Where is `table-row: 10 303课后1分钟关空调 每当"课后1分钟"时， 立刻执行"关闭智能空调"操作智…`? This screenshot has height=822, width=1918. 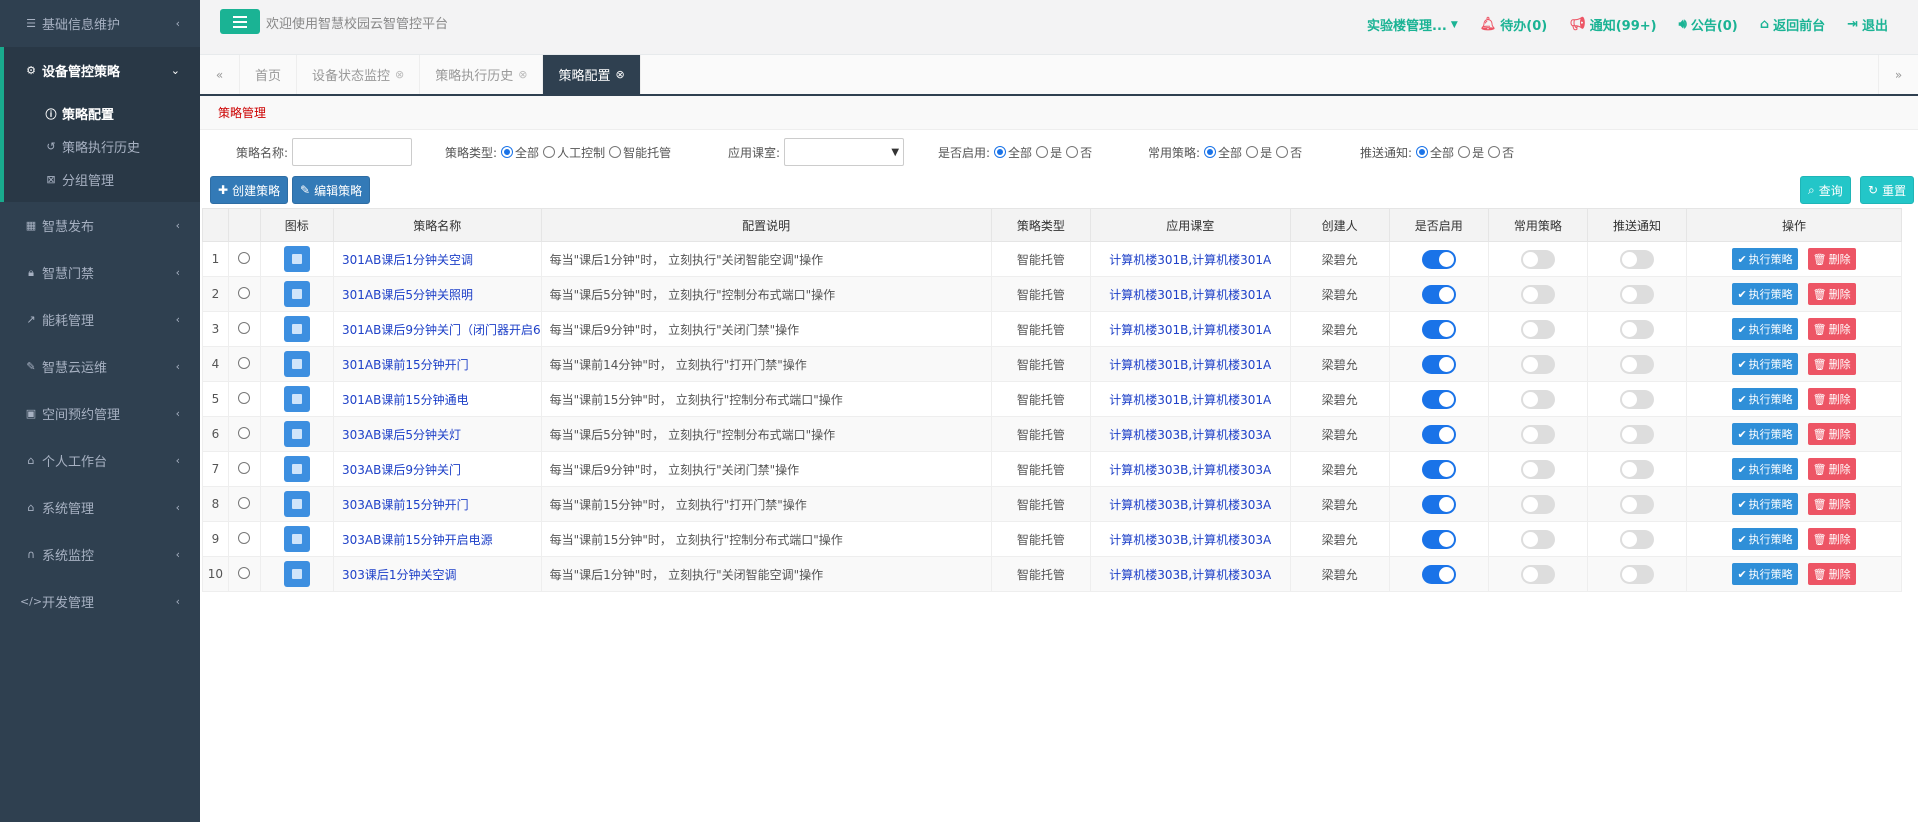
table-row: 10 303课后1分钟关空调 每当"课后1分钟"时， 立刻执行"关闭智能空调"操作智… is located at coordinates (1052, 574).